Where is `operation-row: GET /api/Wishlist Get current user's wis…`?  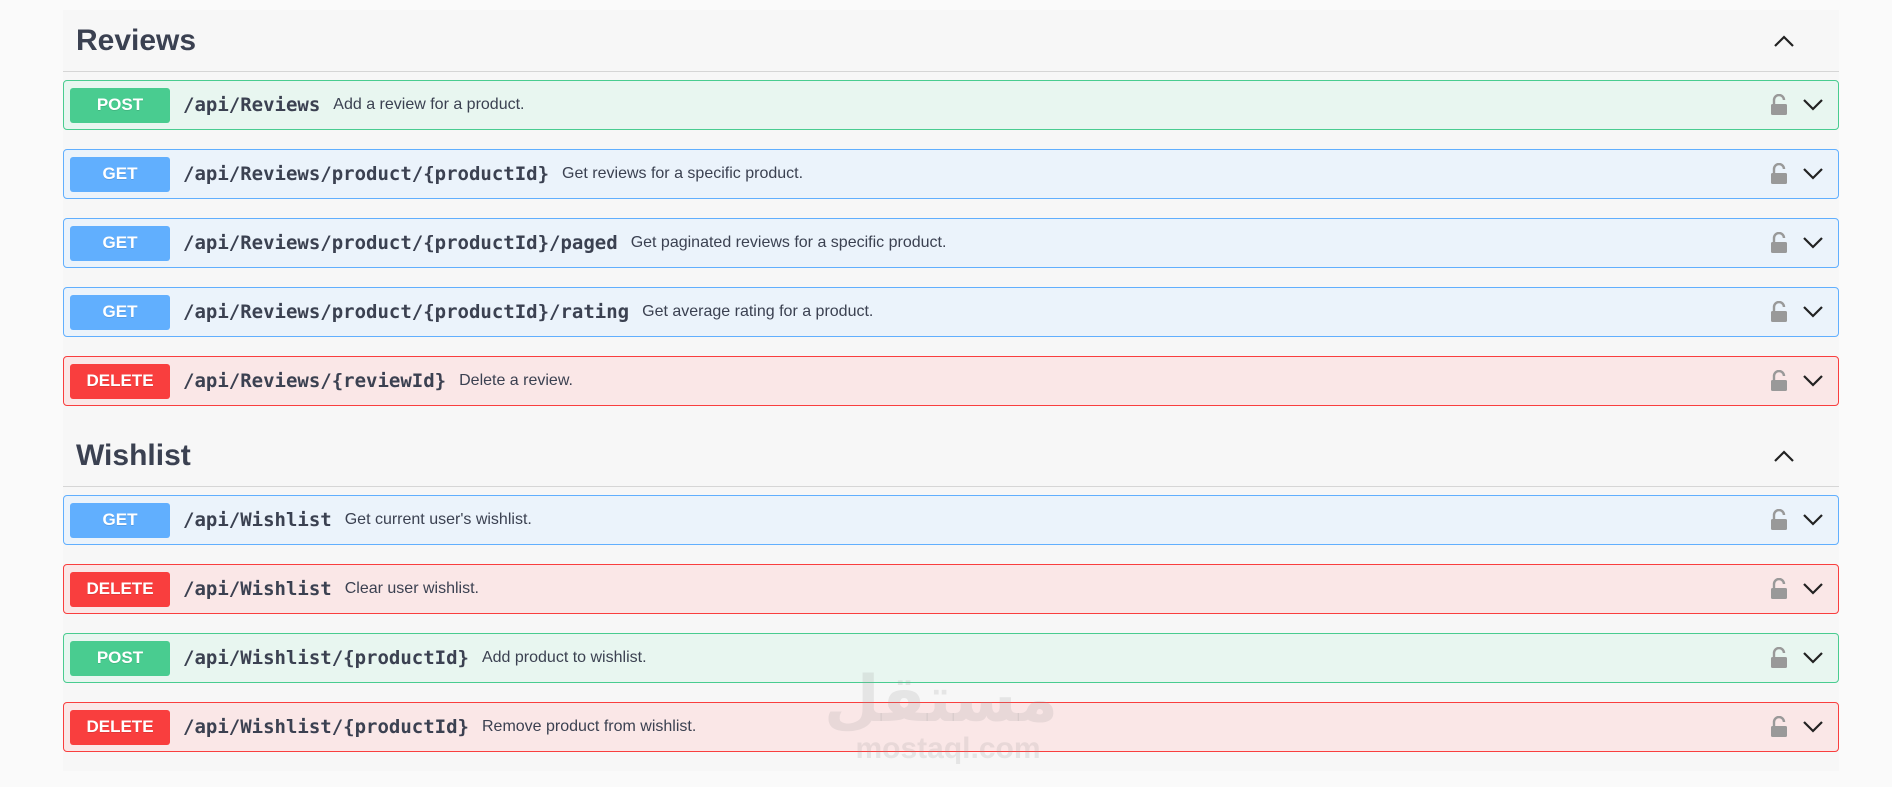 operation-row: GET /api/Wishlist Get current user's wis… is located at coordinates (951, 520).